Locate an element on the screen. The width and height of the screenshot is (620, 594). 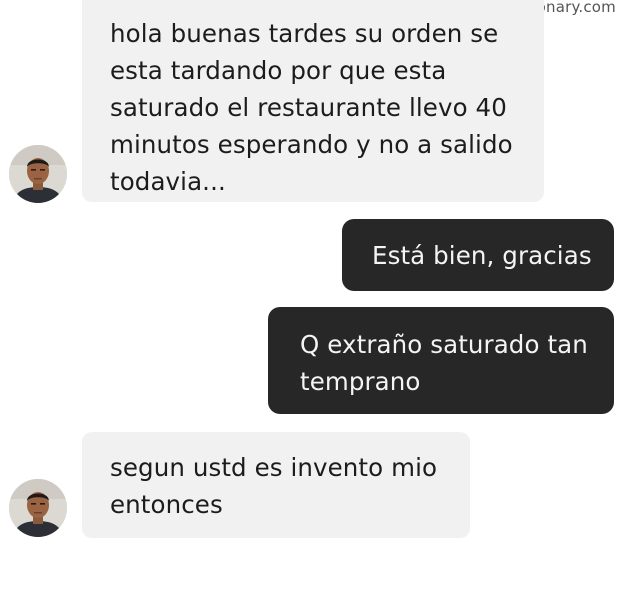
message-bubble-incoming: segun ustd es invento mio entonces is located at coordinates (276, 485).